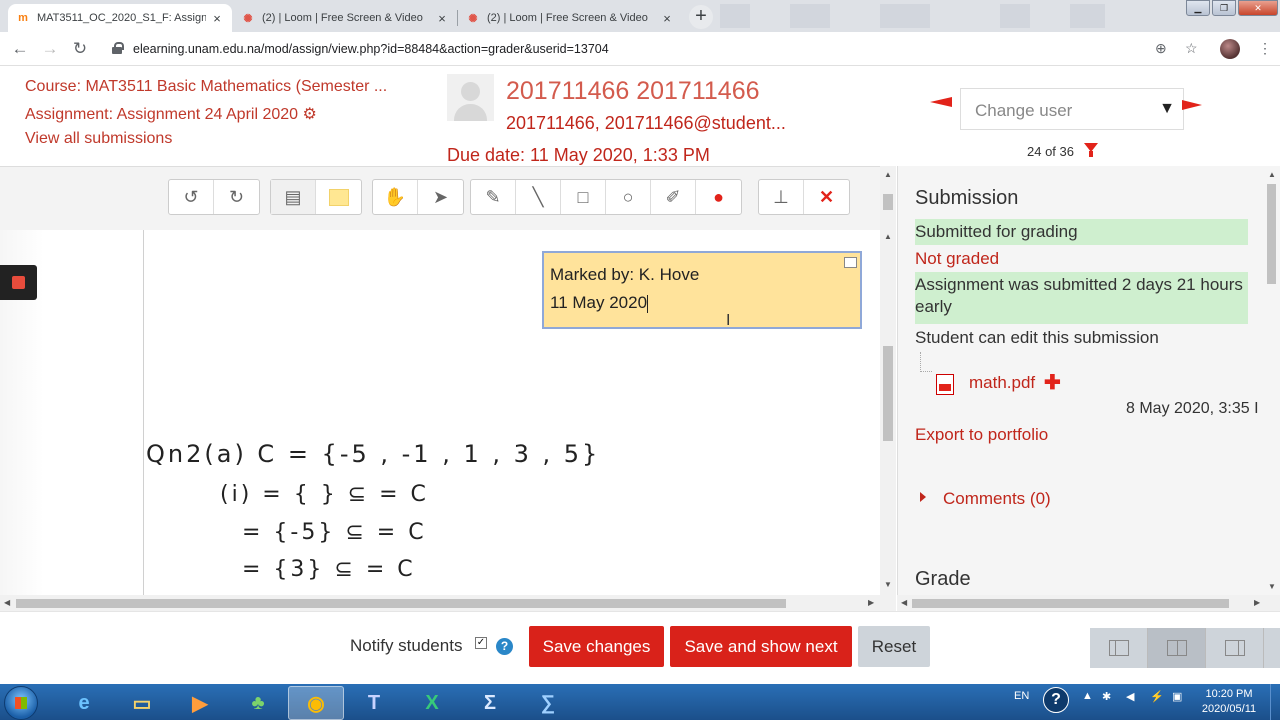 The image size is (1280, 720). What do you see at coordinates (481, 643) in the screenshot?
I see `notify-students-checkbox: ✓` at bounding box center [481, 643].